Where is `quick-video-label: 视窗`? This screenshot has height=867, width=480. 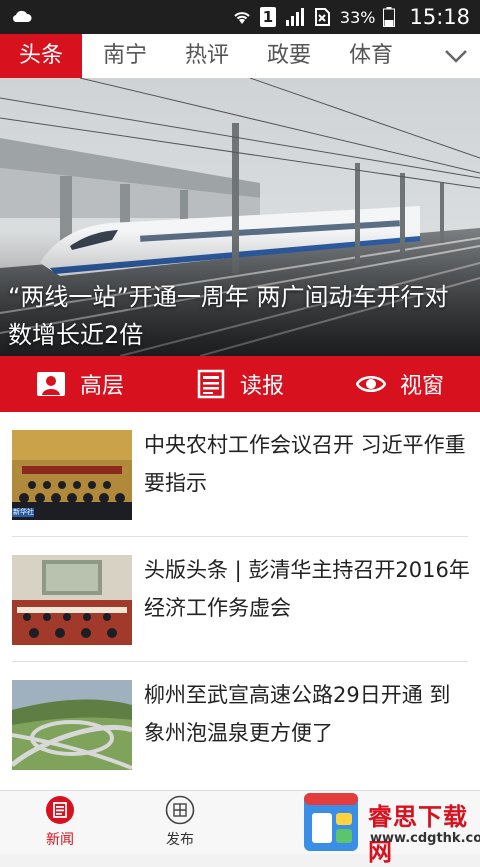
quick-video-label: 视窗 is located at coordinates (421, 386).